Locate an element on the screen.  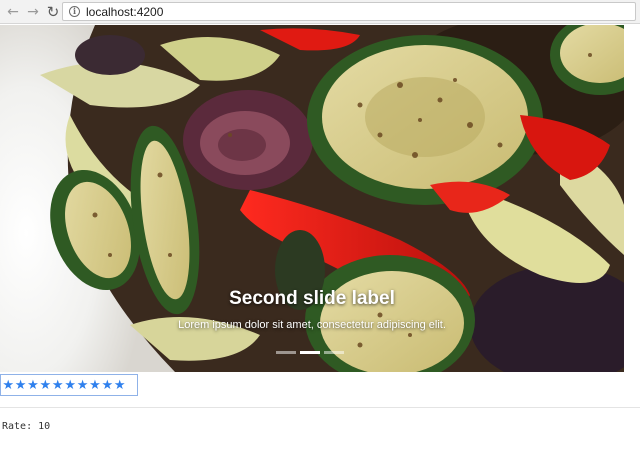
browser-toolbar: ← → ↻ i localhost:4200 is located at coordinates (320, 12).